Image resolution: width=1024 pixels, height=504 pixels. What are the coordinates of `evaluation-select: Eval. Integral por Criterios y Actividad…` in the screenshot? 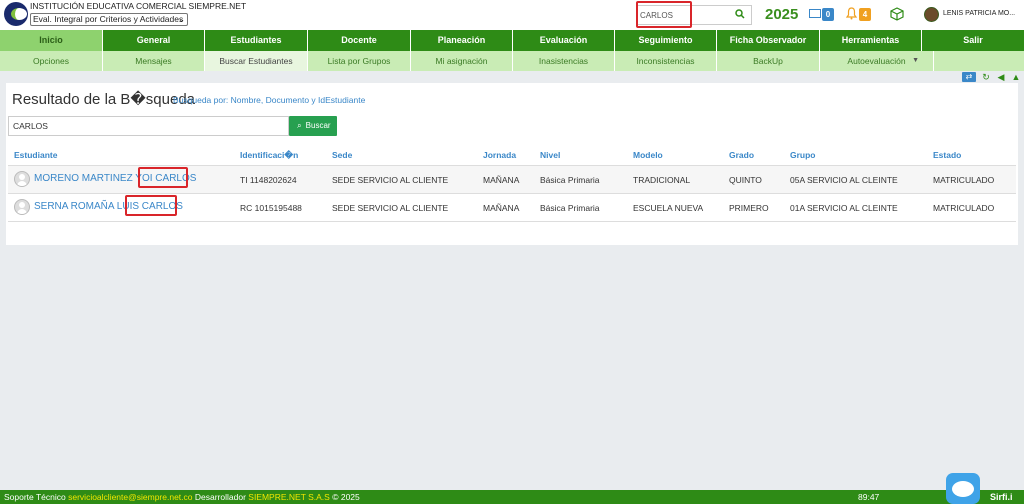 It's located at (109, 19).